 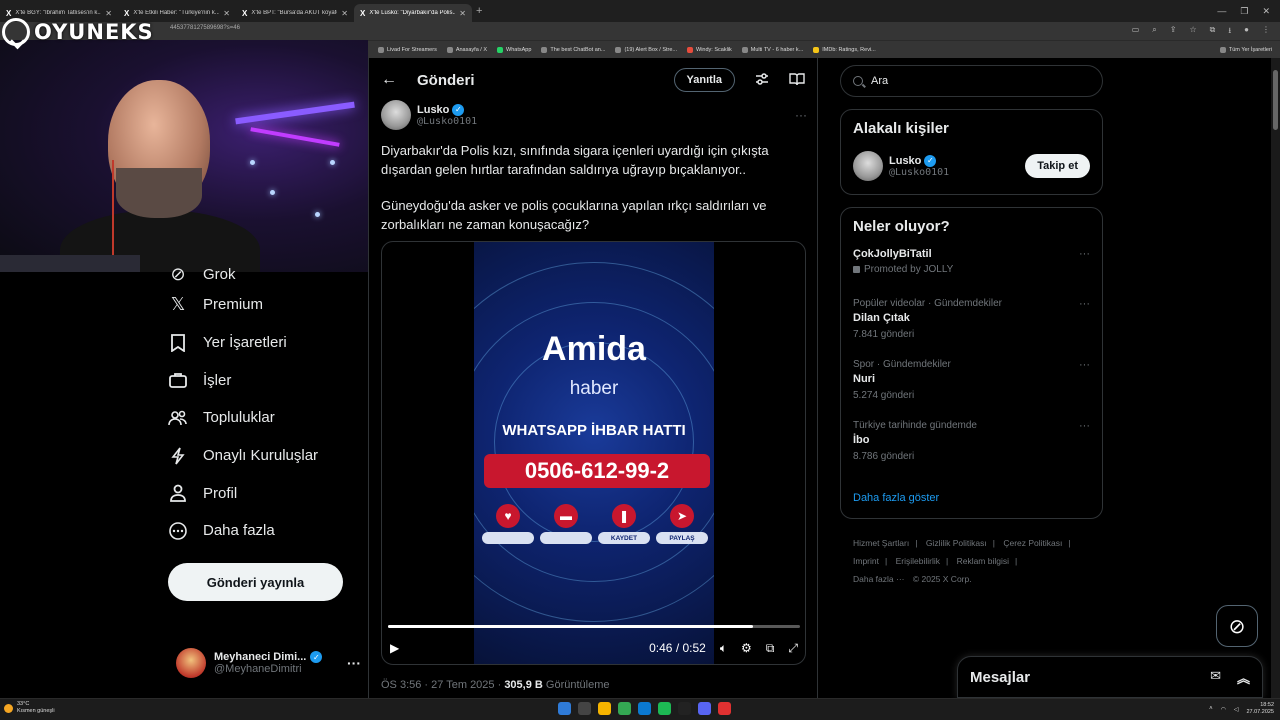 I want to click on nav-item-communities: Topluluklar, so click(x=268, y=418).